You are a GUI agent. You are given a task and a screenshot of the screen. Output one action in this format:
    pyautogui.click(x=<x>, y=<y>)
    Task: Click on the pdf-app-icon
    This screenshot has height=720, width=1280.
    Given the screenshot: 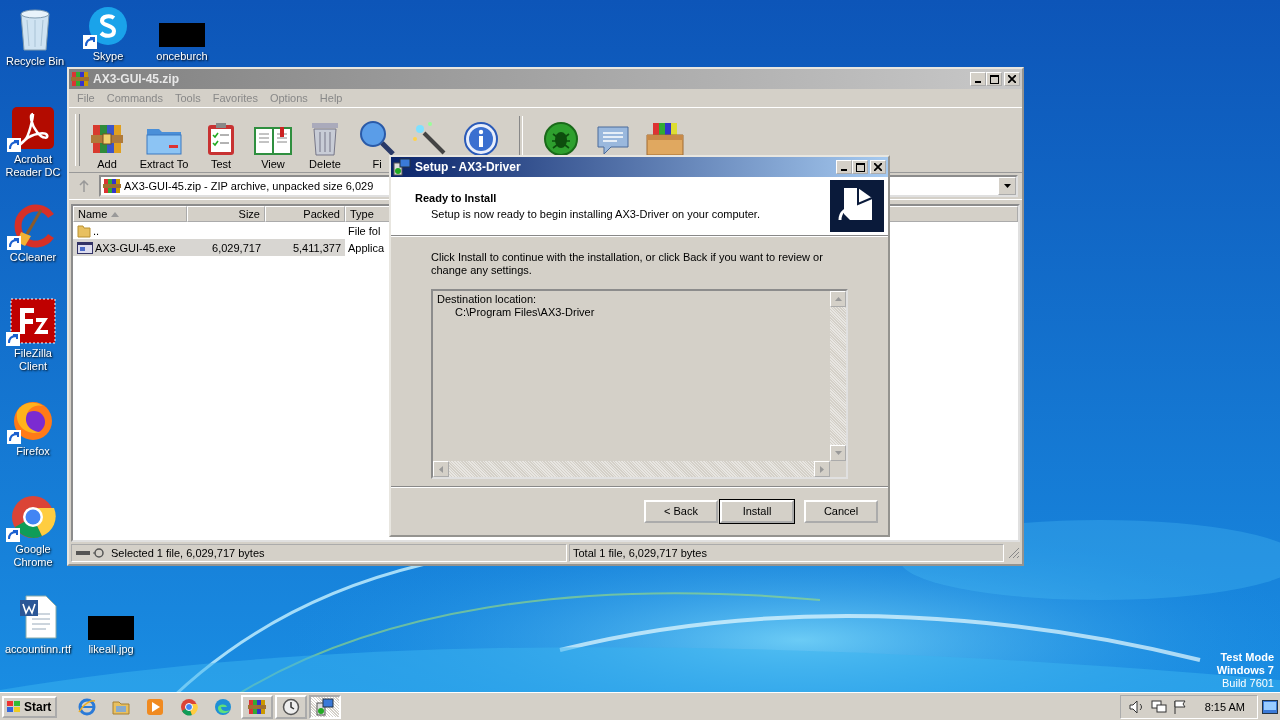 What is the action you would take?
    pyautogui.click(x=33, y=128)
    